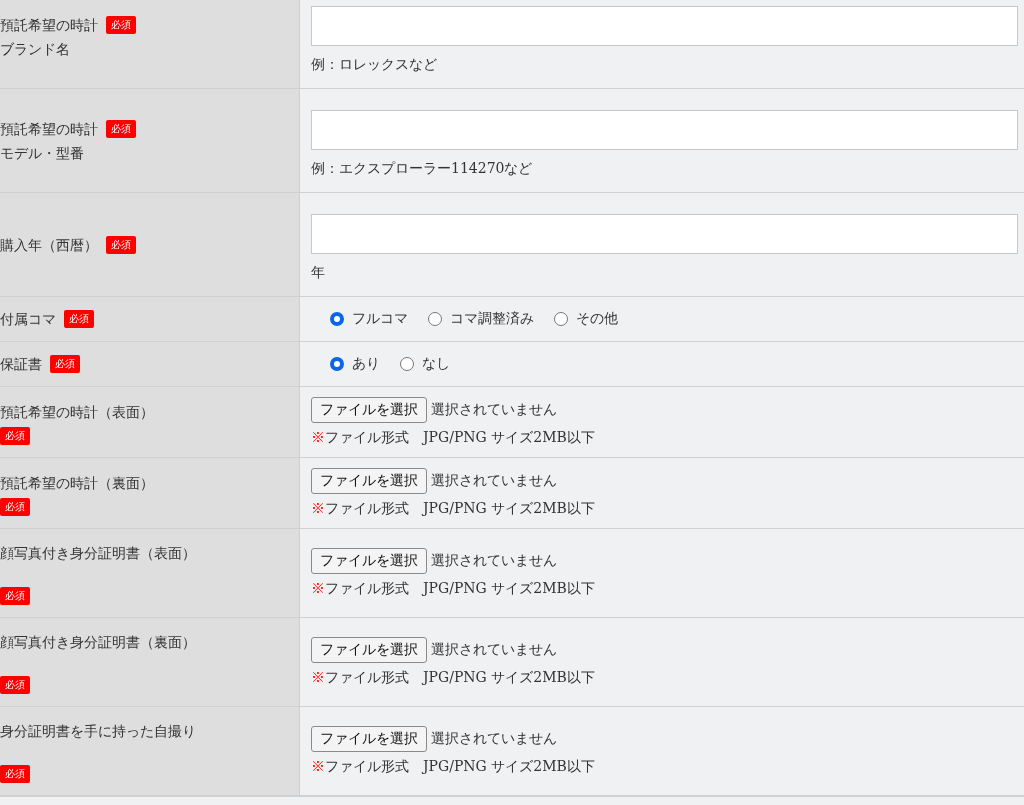 This screenshot has width=1024, height=805. I want to click on field-label: モデル・型番, so click(42, 153).